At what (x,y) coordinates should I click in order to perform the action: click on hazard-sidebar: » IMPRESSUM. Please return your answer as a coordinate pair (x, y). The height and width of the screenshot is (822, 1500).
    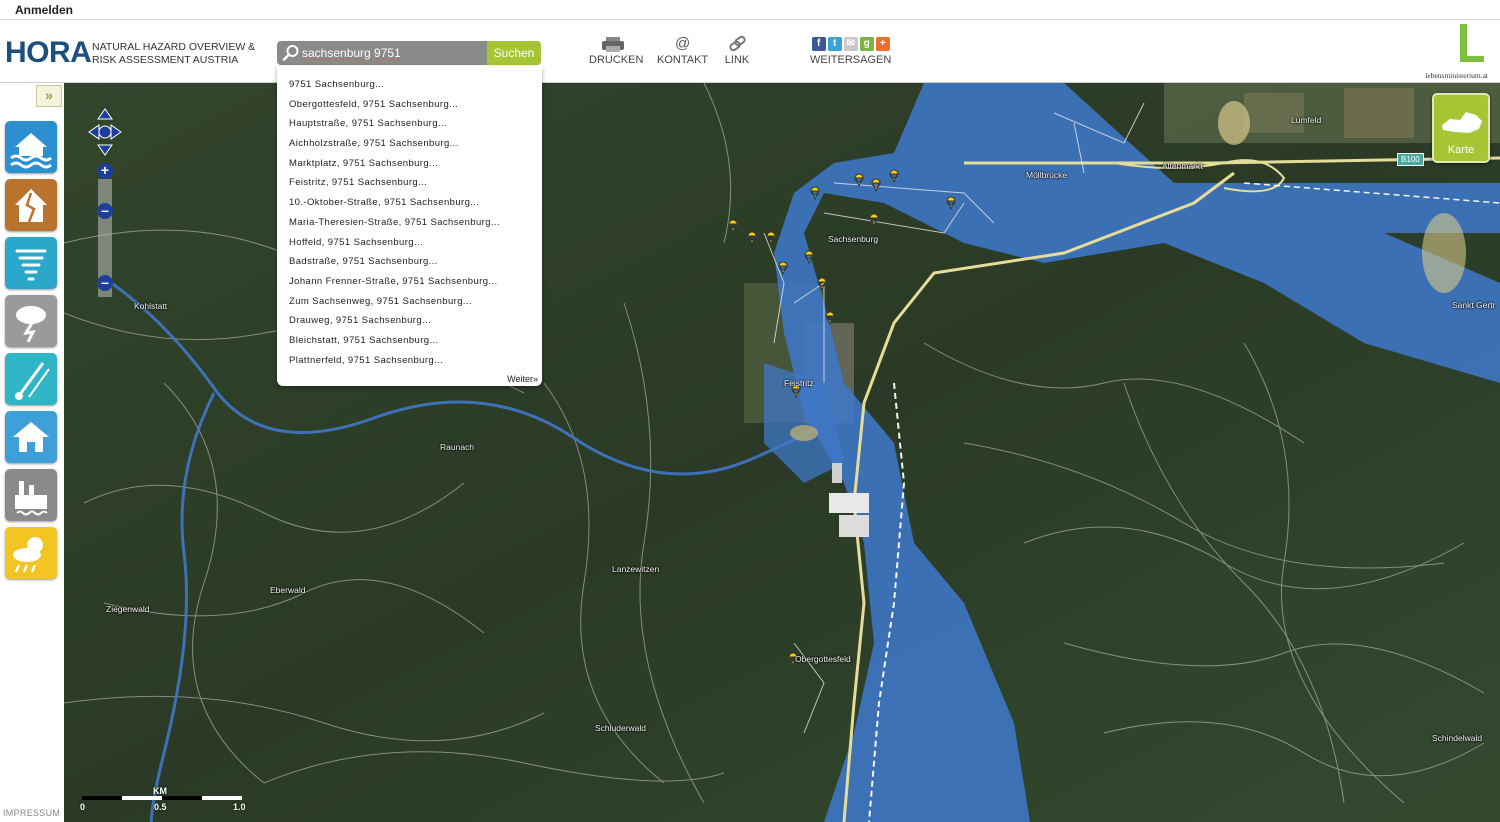
    Looking at the image, I should click on (32, 452).